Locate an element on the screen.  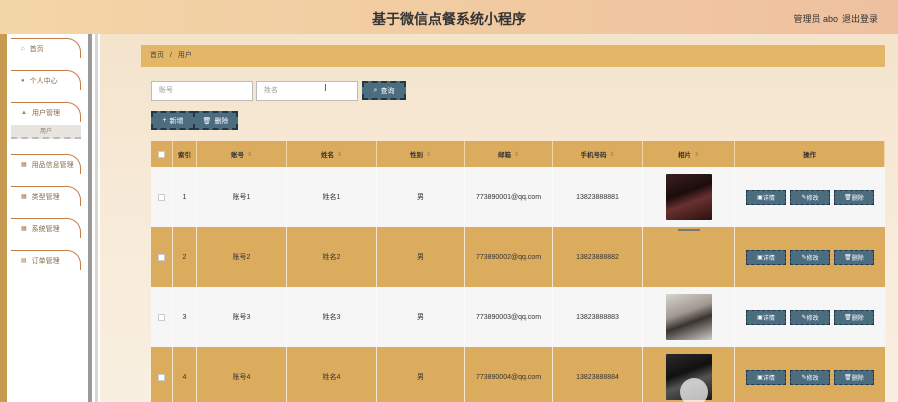
sidebar-item-user-management: ▲ 用户管理 is located at coordinates (46, 112).